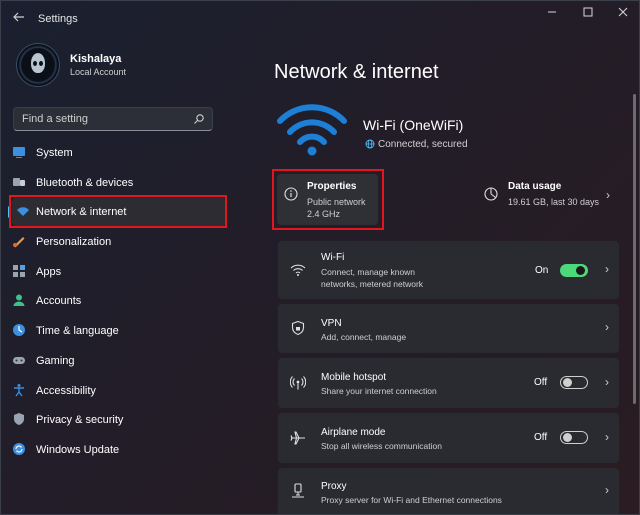 The height and width of the screenshot is (515, 640). Describe the element at coordinates (78, 449) in the screenshot. I see `sidebar-item-label: Windows Update` at that location.